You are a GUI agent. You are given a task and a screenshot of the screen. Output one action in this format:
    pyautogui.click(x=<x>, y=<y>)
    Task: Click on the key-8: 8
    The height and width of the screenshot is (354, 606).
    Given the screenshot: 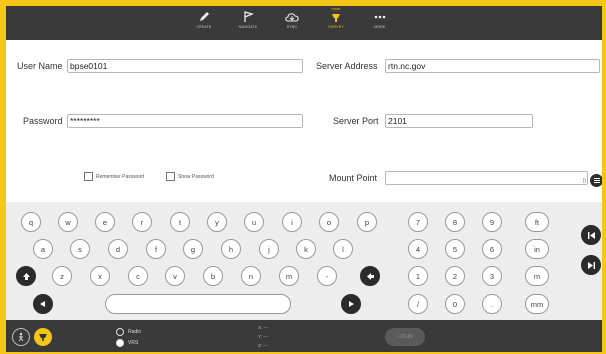 What is the action you would take?
    pyautogui.click(x=455, y=222)
    